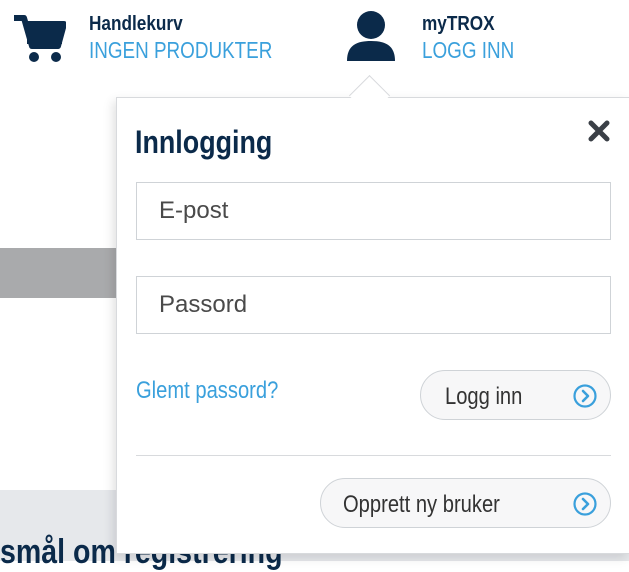 The height and width of the screenshot is (572, 629). Describe the element at coordinates (39, 38) in the screenshot. I see `cart-icon` at that location.